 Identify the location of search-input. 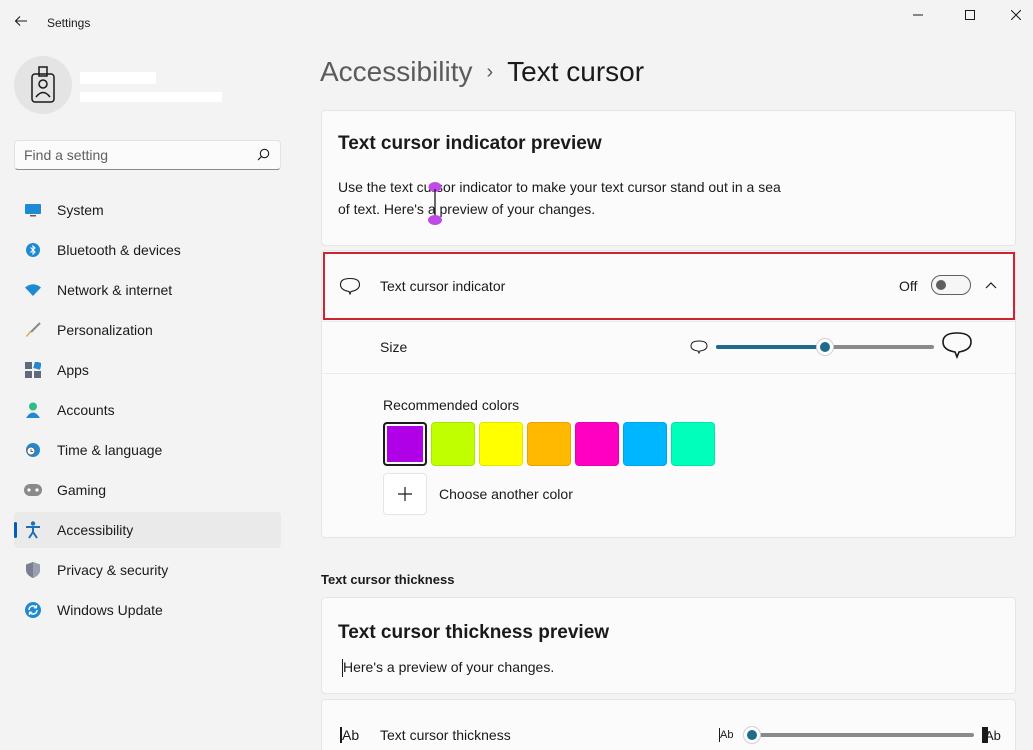
(130, 155).